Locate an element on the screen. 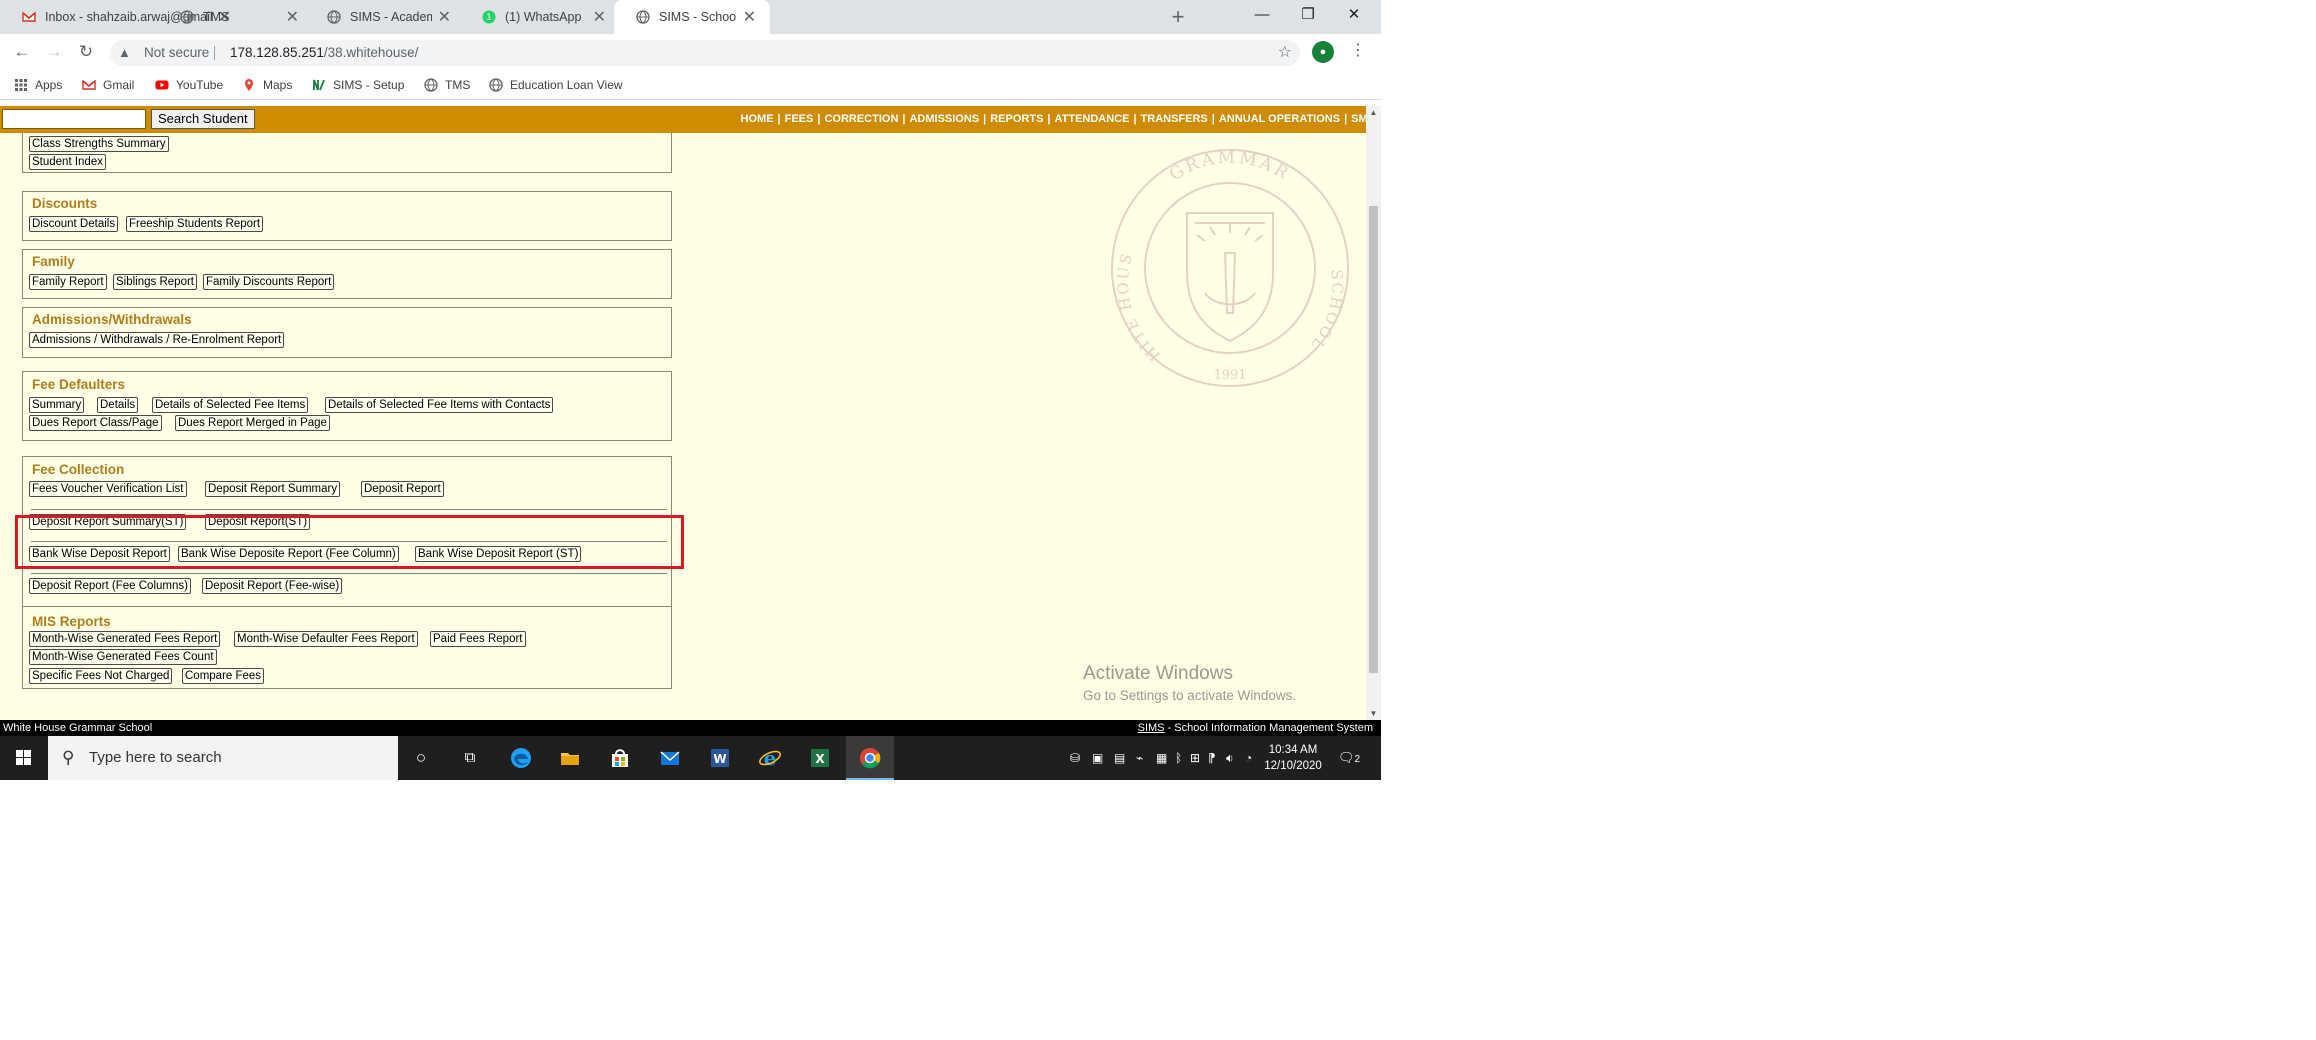  excel-icon: X is located at coordinates (820, 758).